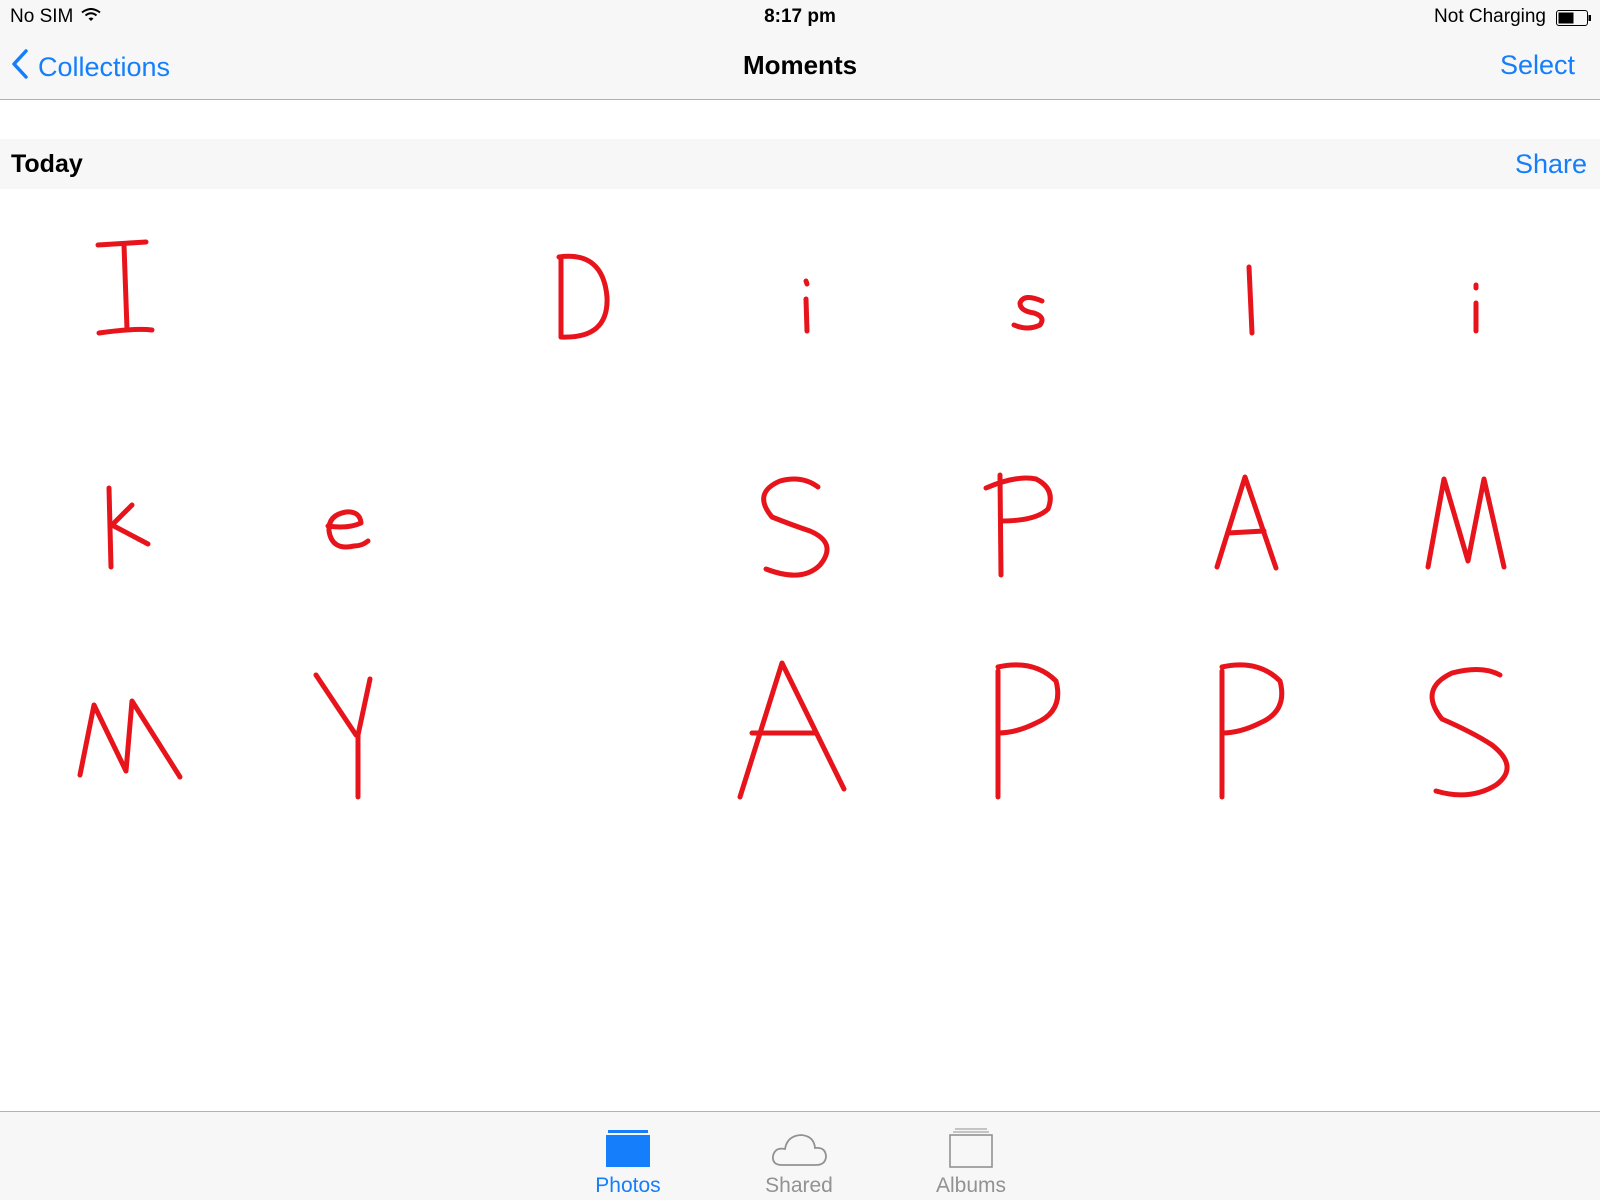 This screenshot has width=1600, height=1200. Describe the element at coordinates (104, 67) in the screenshot. I see `back-button-label: Collections` at that location.